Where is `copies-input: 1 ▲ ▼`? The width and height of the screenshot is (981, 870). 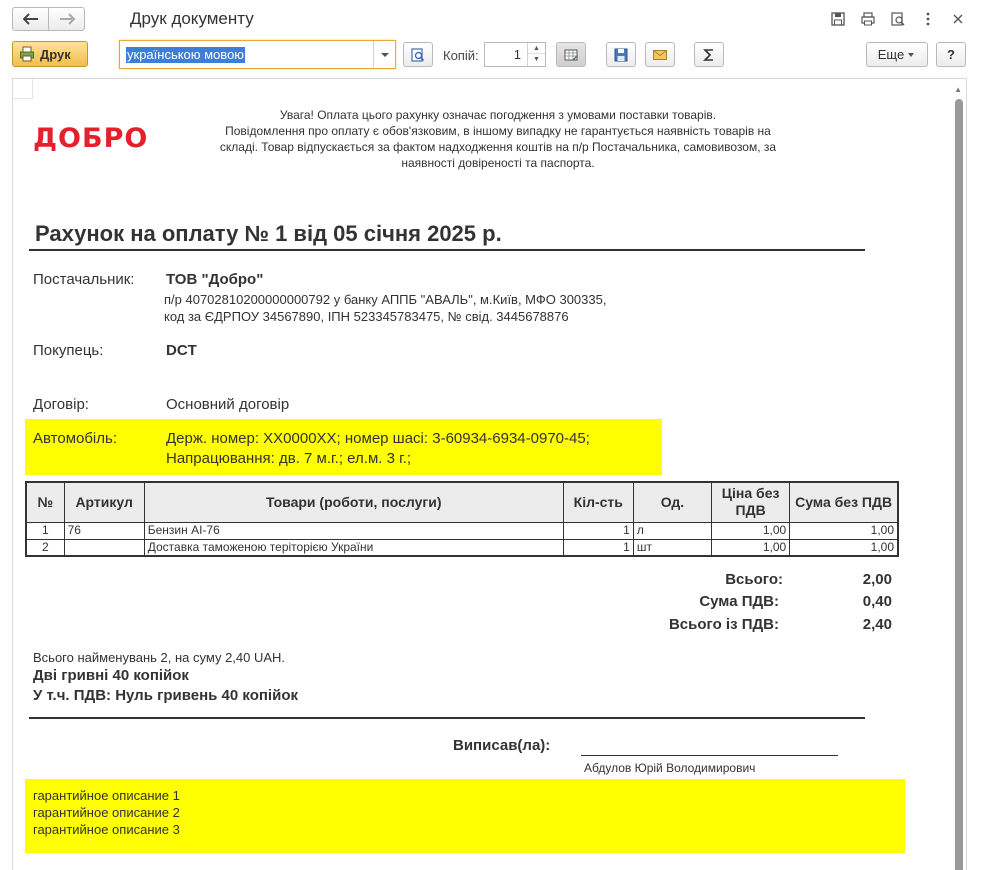
copies-input: 1 ▲ ▼ is located at coordinates (515, 54).